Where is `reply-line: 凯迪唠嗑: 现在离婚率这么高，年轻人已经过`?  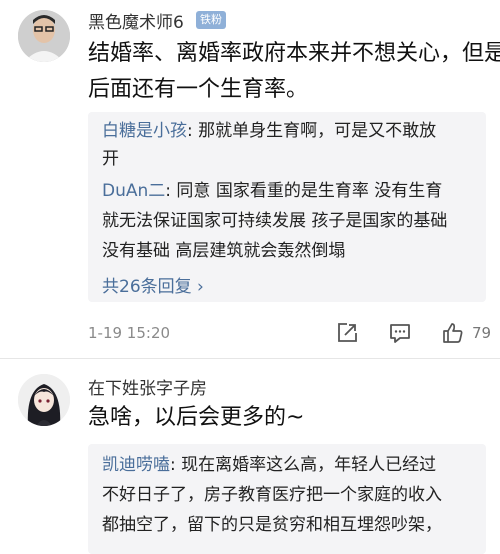
reply-line: 凯迪唠嗑: 现在离婚率这么高，年轻人已经过 is located at coordinates (269, 465).